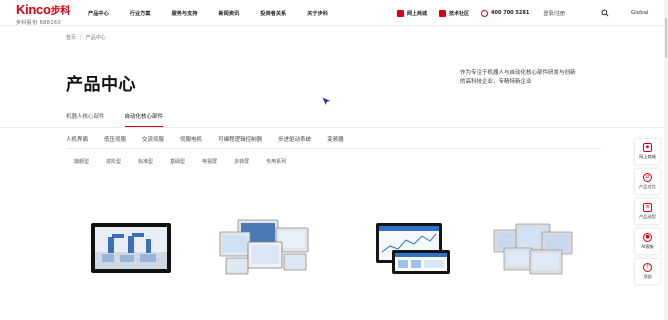  What do you see at coordinates (85, 119) in the screenshot?
I see `tab-robot-parts: 机器人核心部件` at bounding box center [85, 119].